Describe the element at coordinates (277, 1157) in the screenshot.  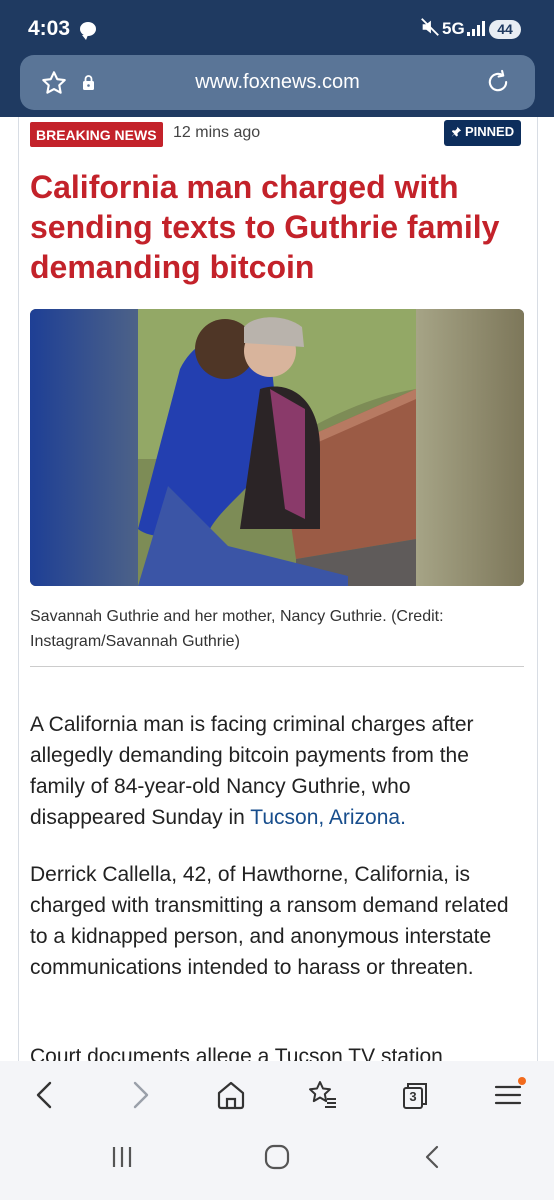
I see `system-home-icon` at that location.